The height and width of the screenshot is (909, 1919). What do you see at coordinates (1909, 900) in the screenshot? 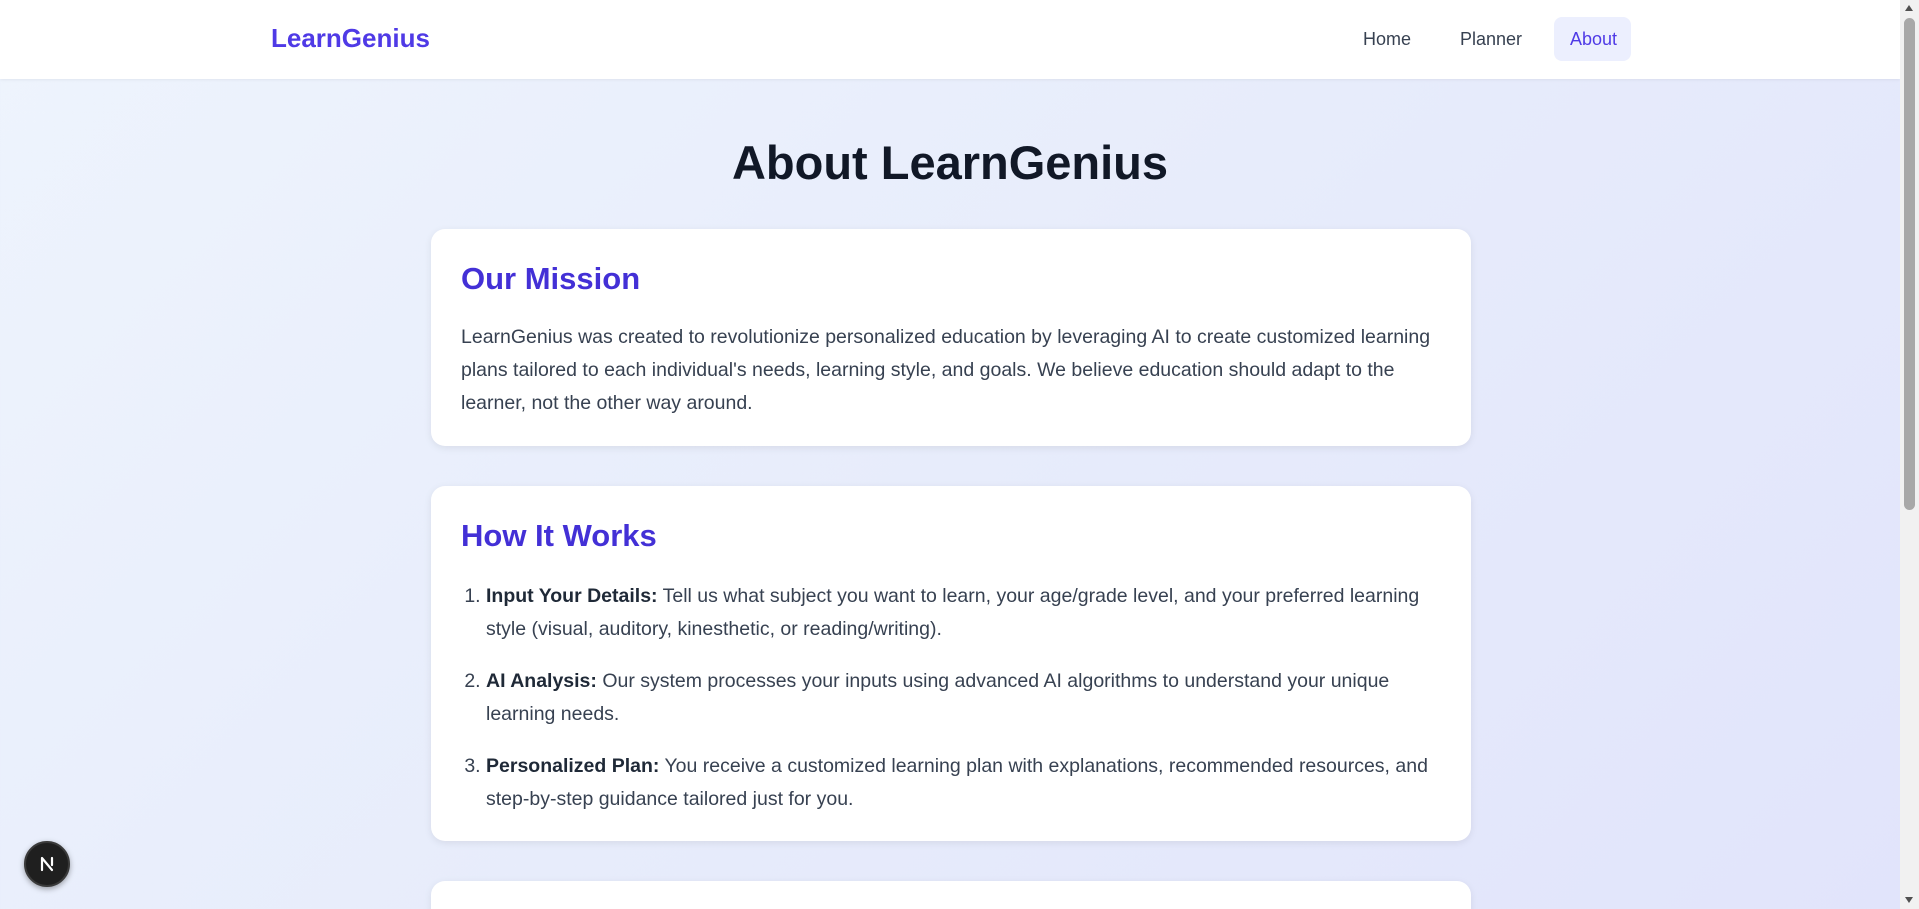
I see `scroll-down-arrow-icon` at bounding box center [1909, 900].